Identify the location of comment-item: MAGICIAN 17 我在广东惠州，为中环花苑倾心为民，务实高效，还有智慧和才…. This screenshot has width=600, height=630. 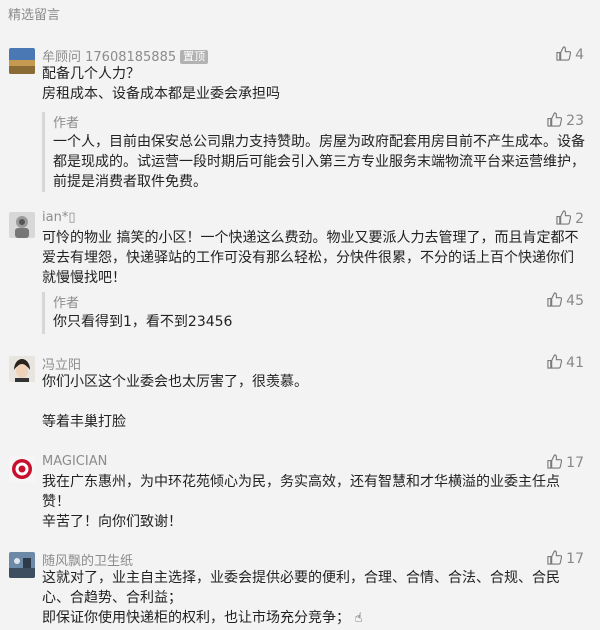
(300, 492).